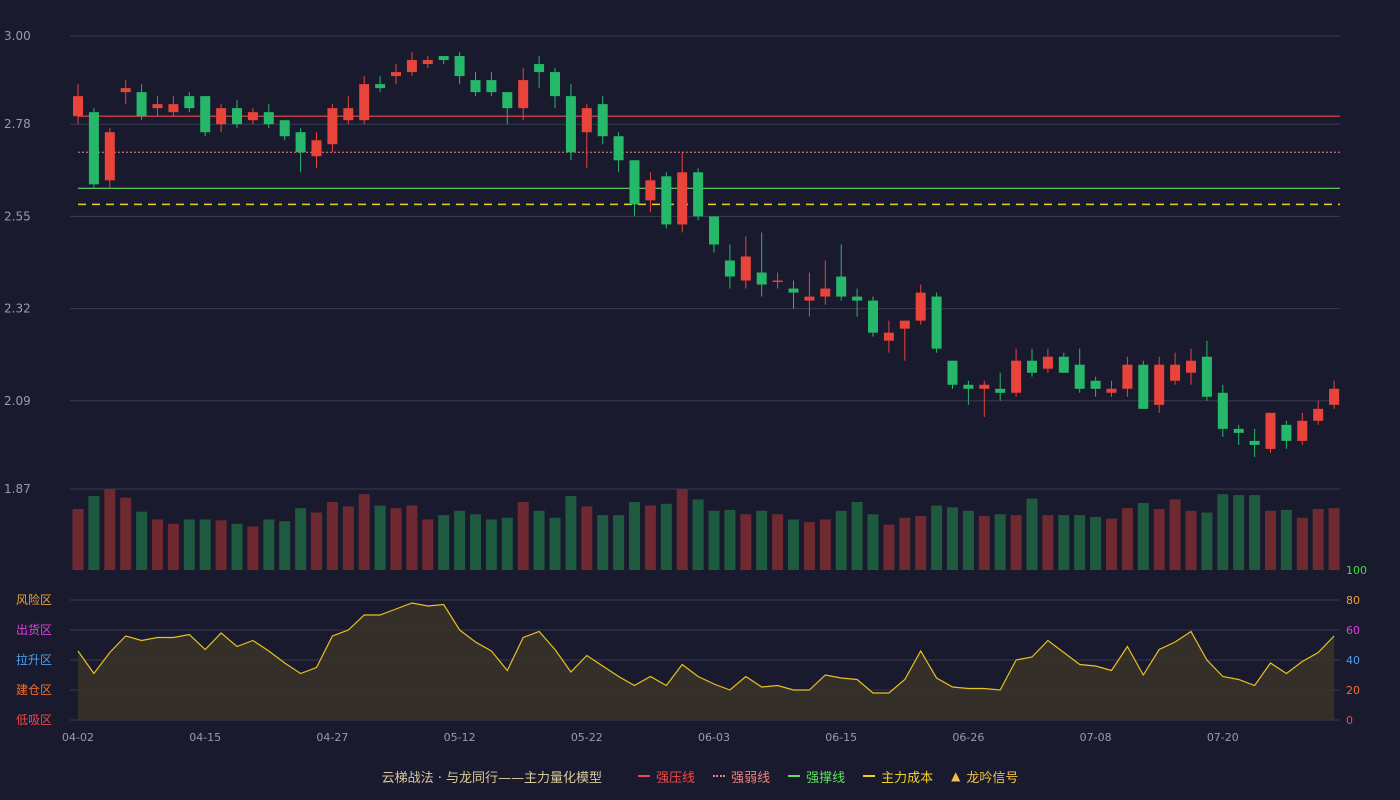  I want to click on legend-dragon-signal: ▲ 龙吟信号, so click(984, 776).